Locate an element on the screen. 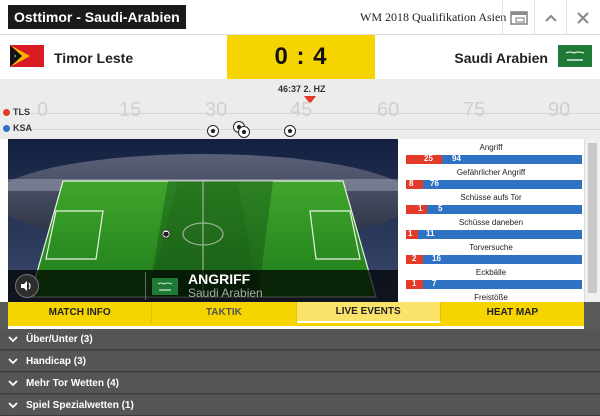 The width and height of the screenshot is (600, 416). sound-toggle-button is located at coordinates (27, 286).